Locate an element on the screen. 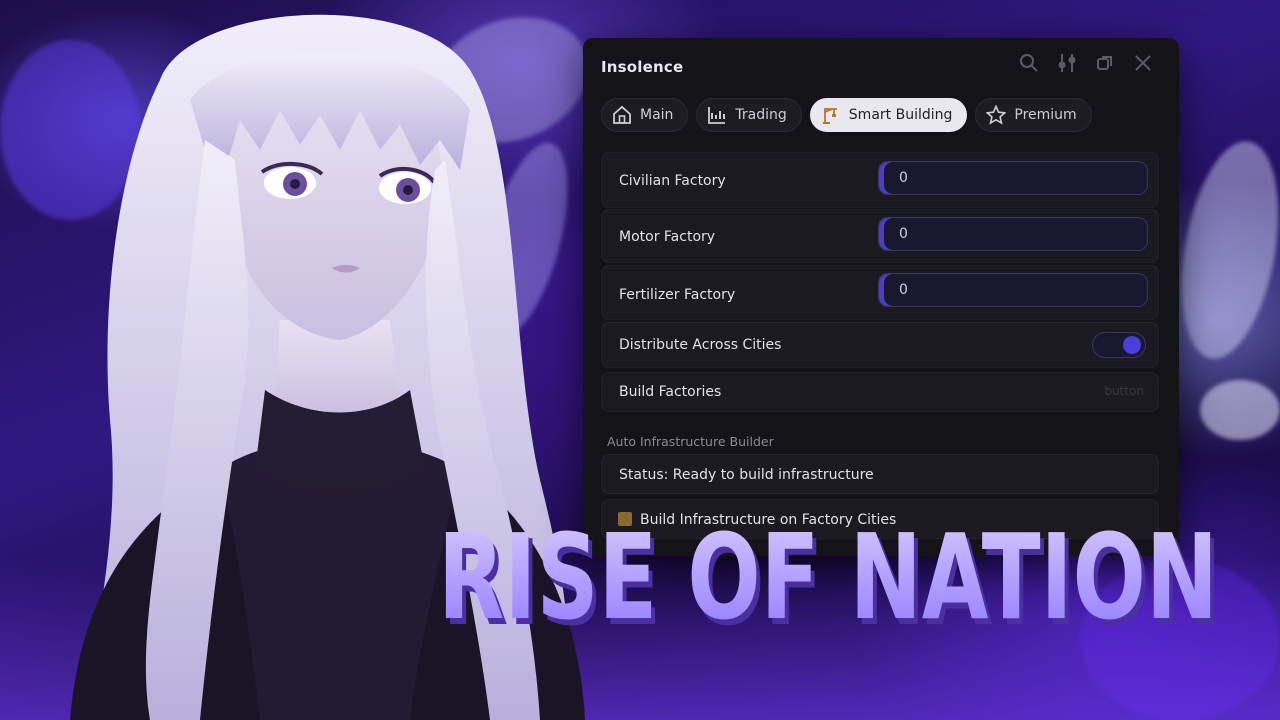  crane-icon is located at coordinates (831, 115).